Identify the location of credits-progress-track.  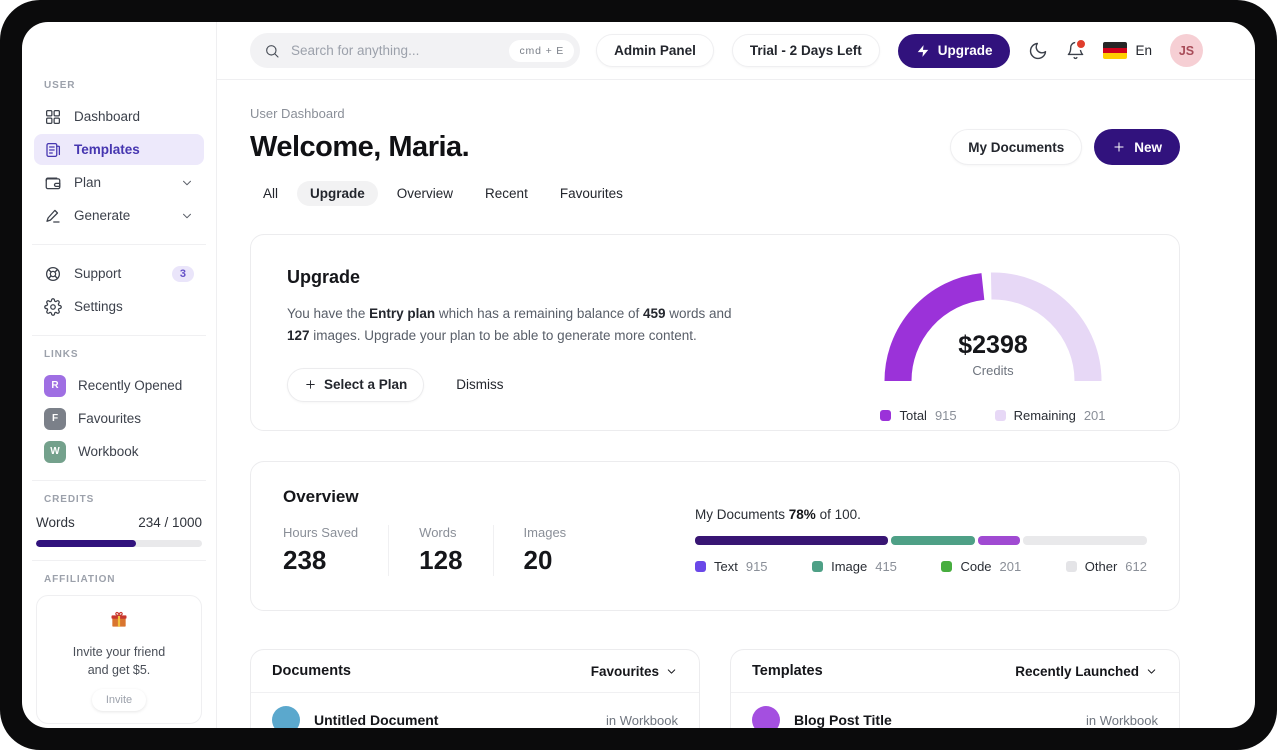
(119, 543).